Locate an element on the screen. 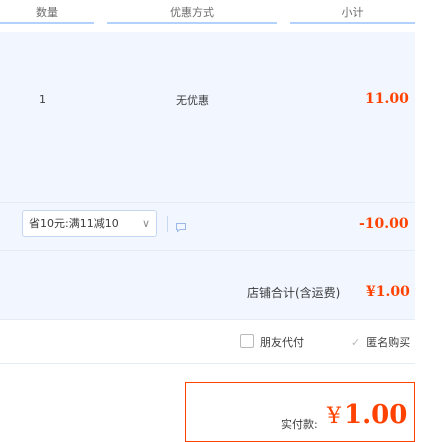 This screenshot has height=442, width=433. friend-pay-checkbox is located at coordinates (247, 341).